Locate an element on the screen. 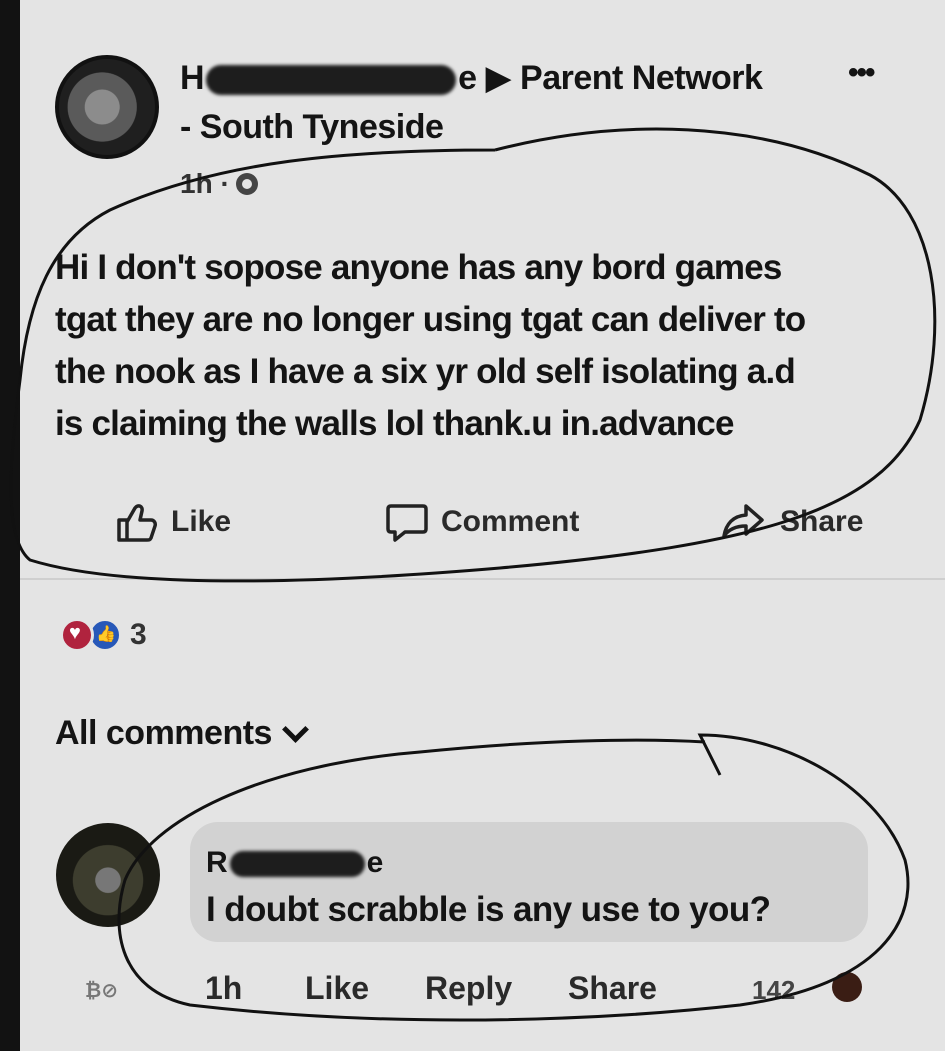 This screenshot has width=945, height=1051. chevron-down-icon is located at coordinates (295, 729).